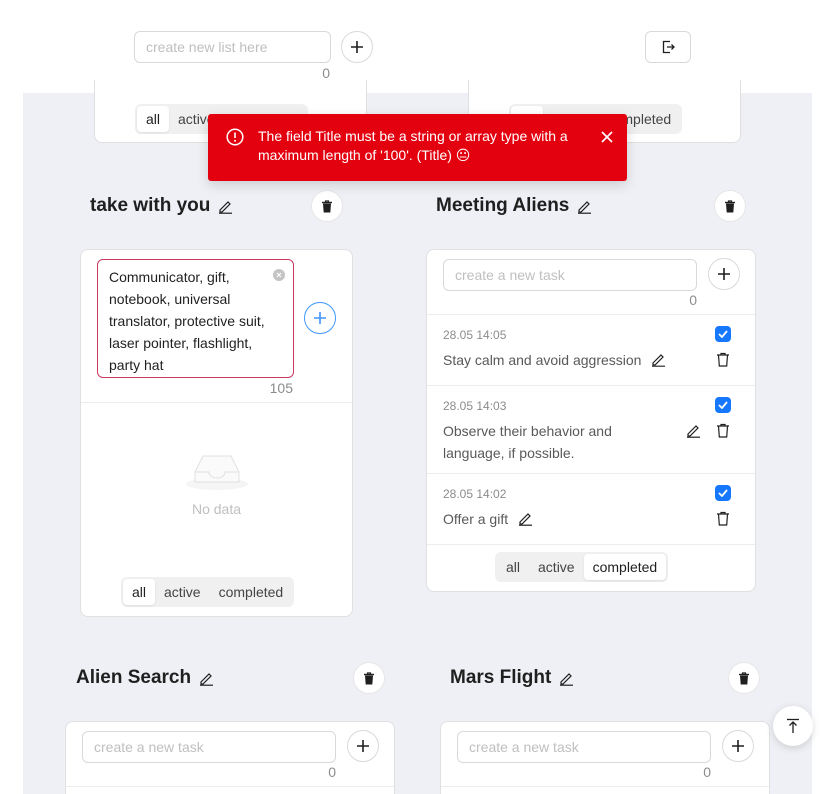  I want to click on empty-inbox-icon, so click(217, 473).